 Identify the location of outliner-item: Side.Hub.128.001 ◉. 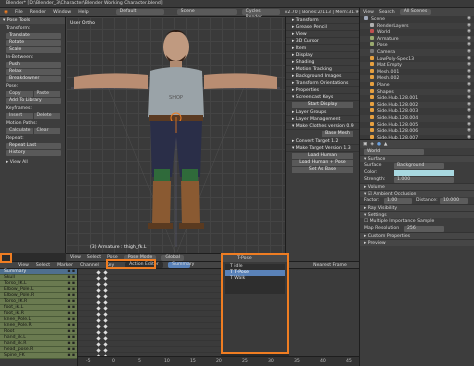
(417, 98).